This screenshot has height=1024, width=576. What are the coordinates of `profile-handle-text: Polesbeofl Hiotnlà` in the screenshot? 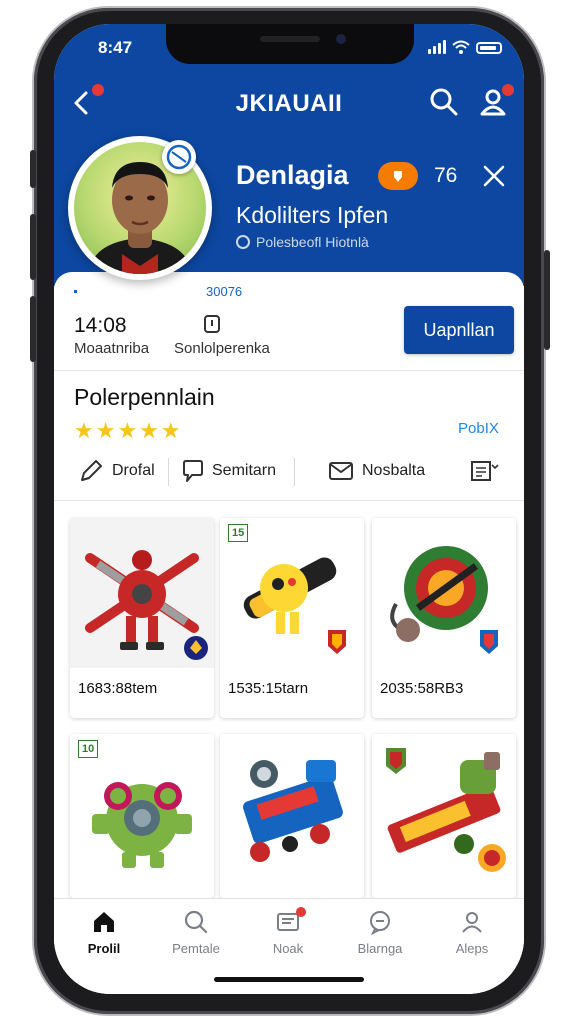 It's located at (312, 242).